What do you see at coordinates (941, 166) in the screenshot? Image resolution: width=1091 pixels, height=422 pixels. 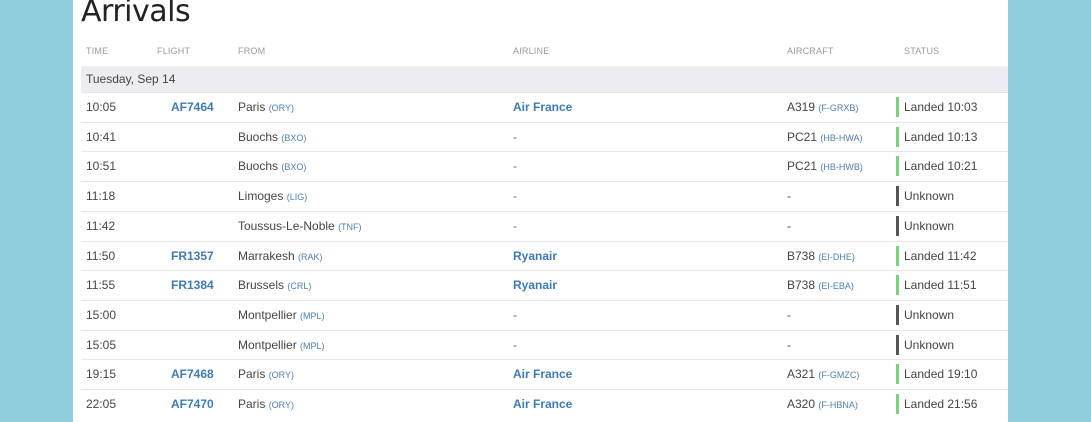 I see `status-text: Landed 10:21` at bounding box center [941, 166].